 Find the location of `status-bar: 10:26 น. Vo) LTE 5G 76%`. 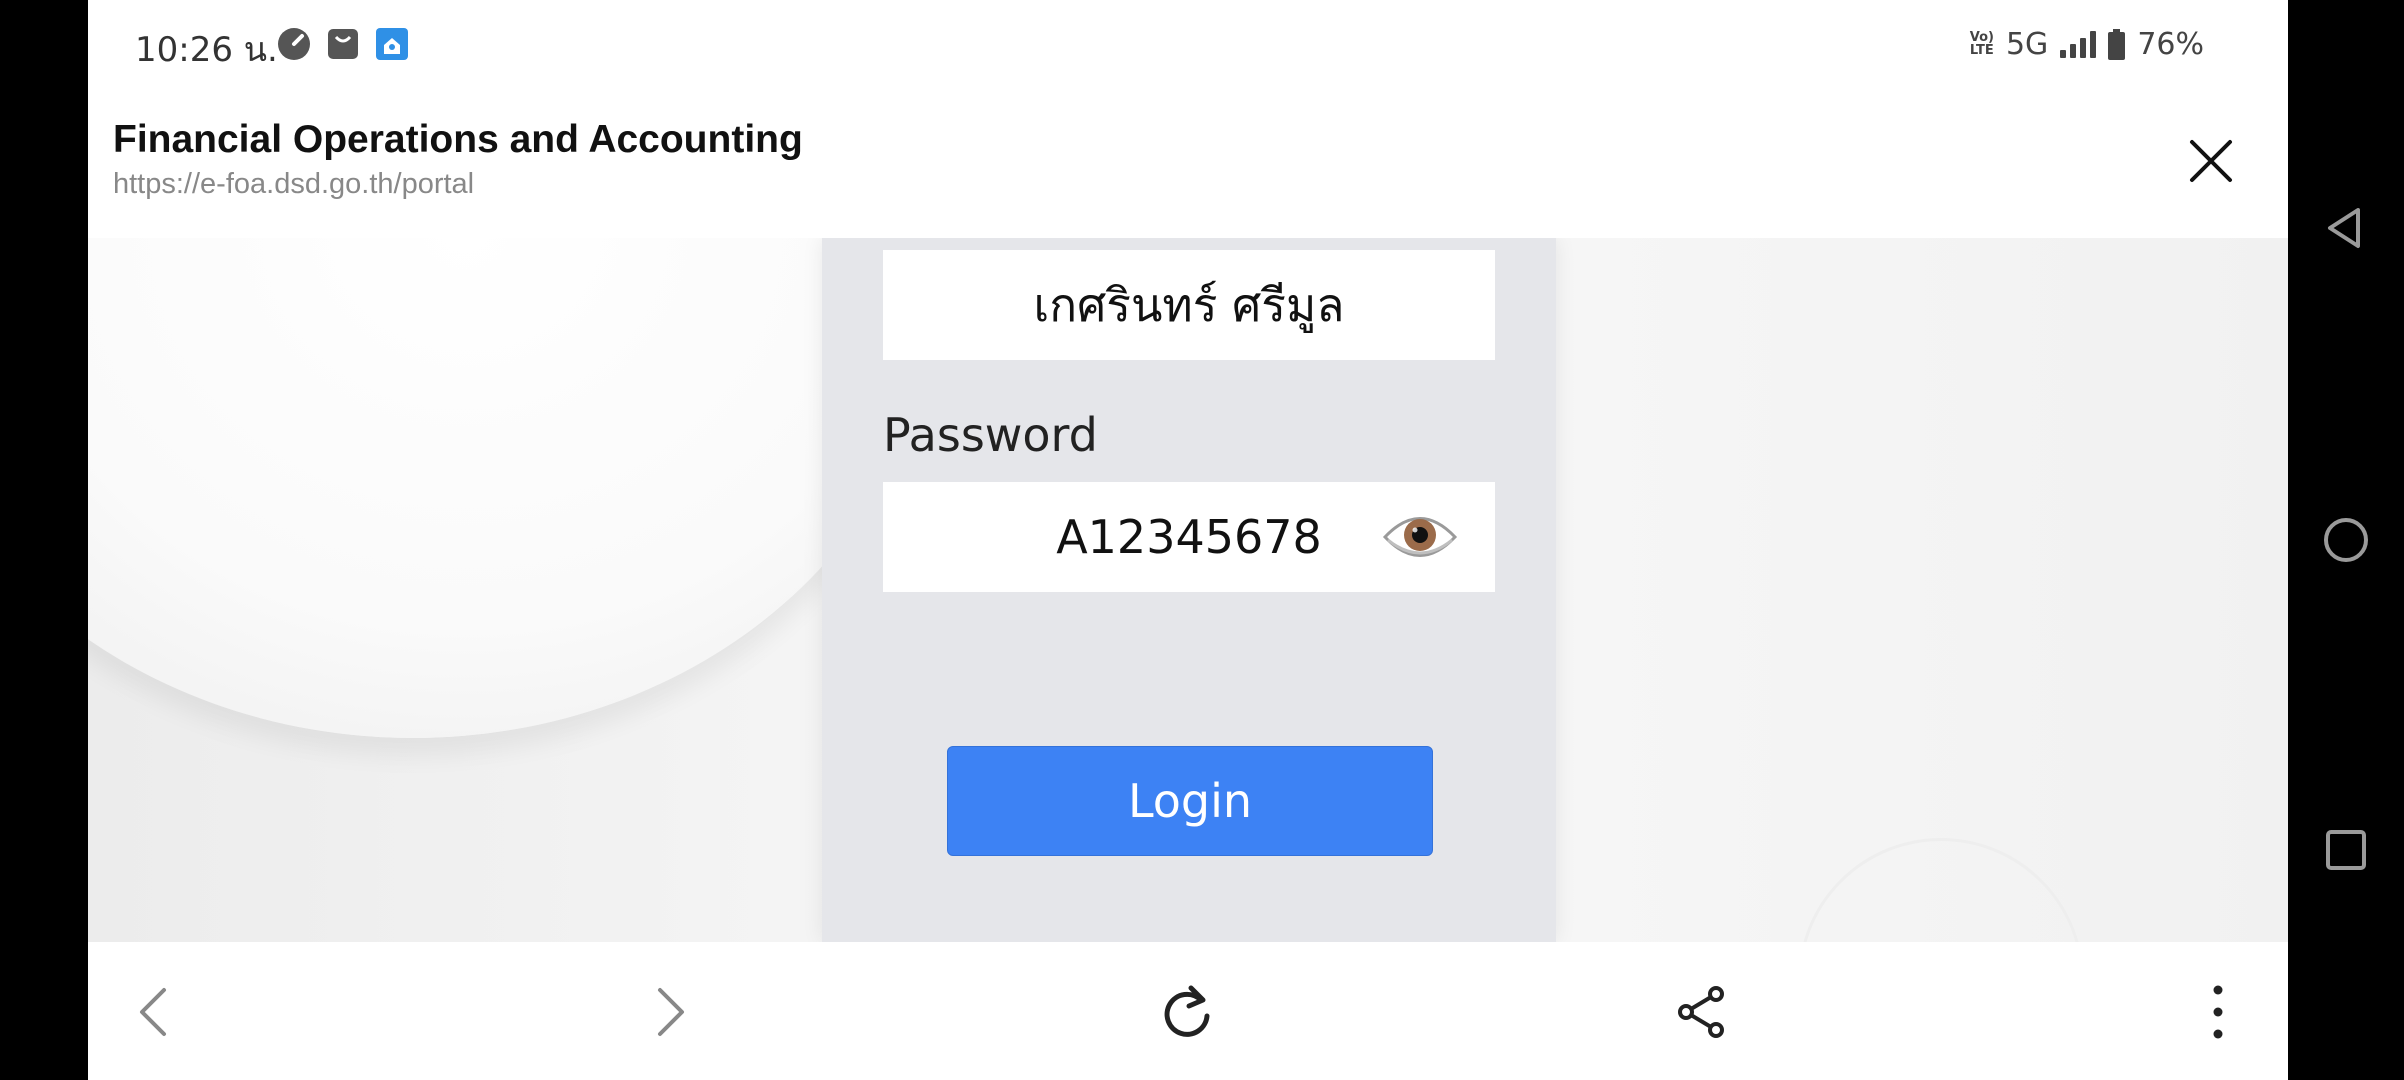

status-bar: 10:26 น. Vo) LTE 5G 76% is located at coordinates (1188, 44).